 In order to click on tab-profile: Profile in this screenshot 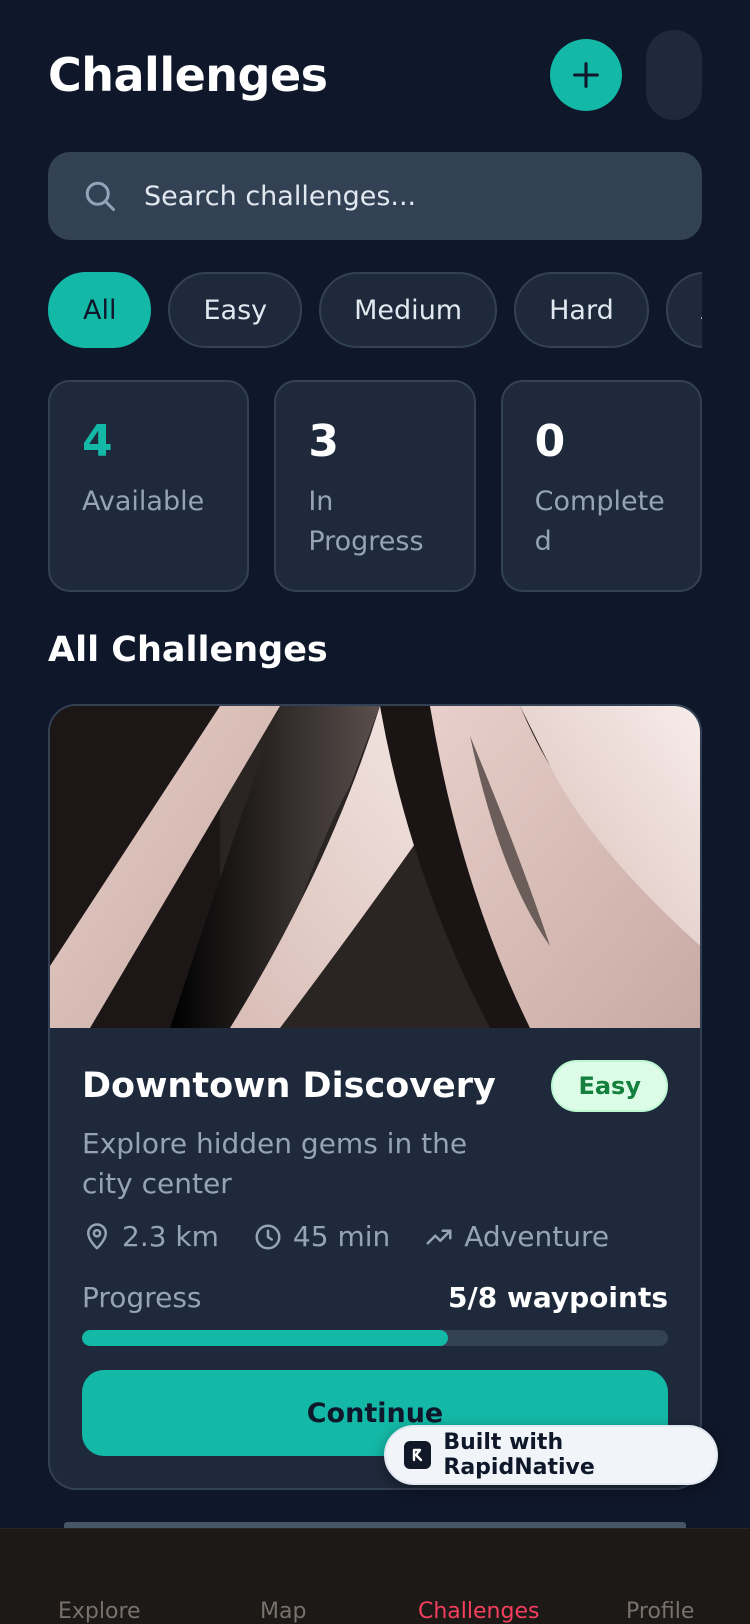, I will do `click(660, 1611)`.